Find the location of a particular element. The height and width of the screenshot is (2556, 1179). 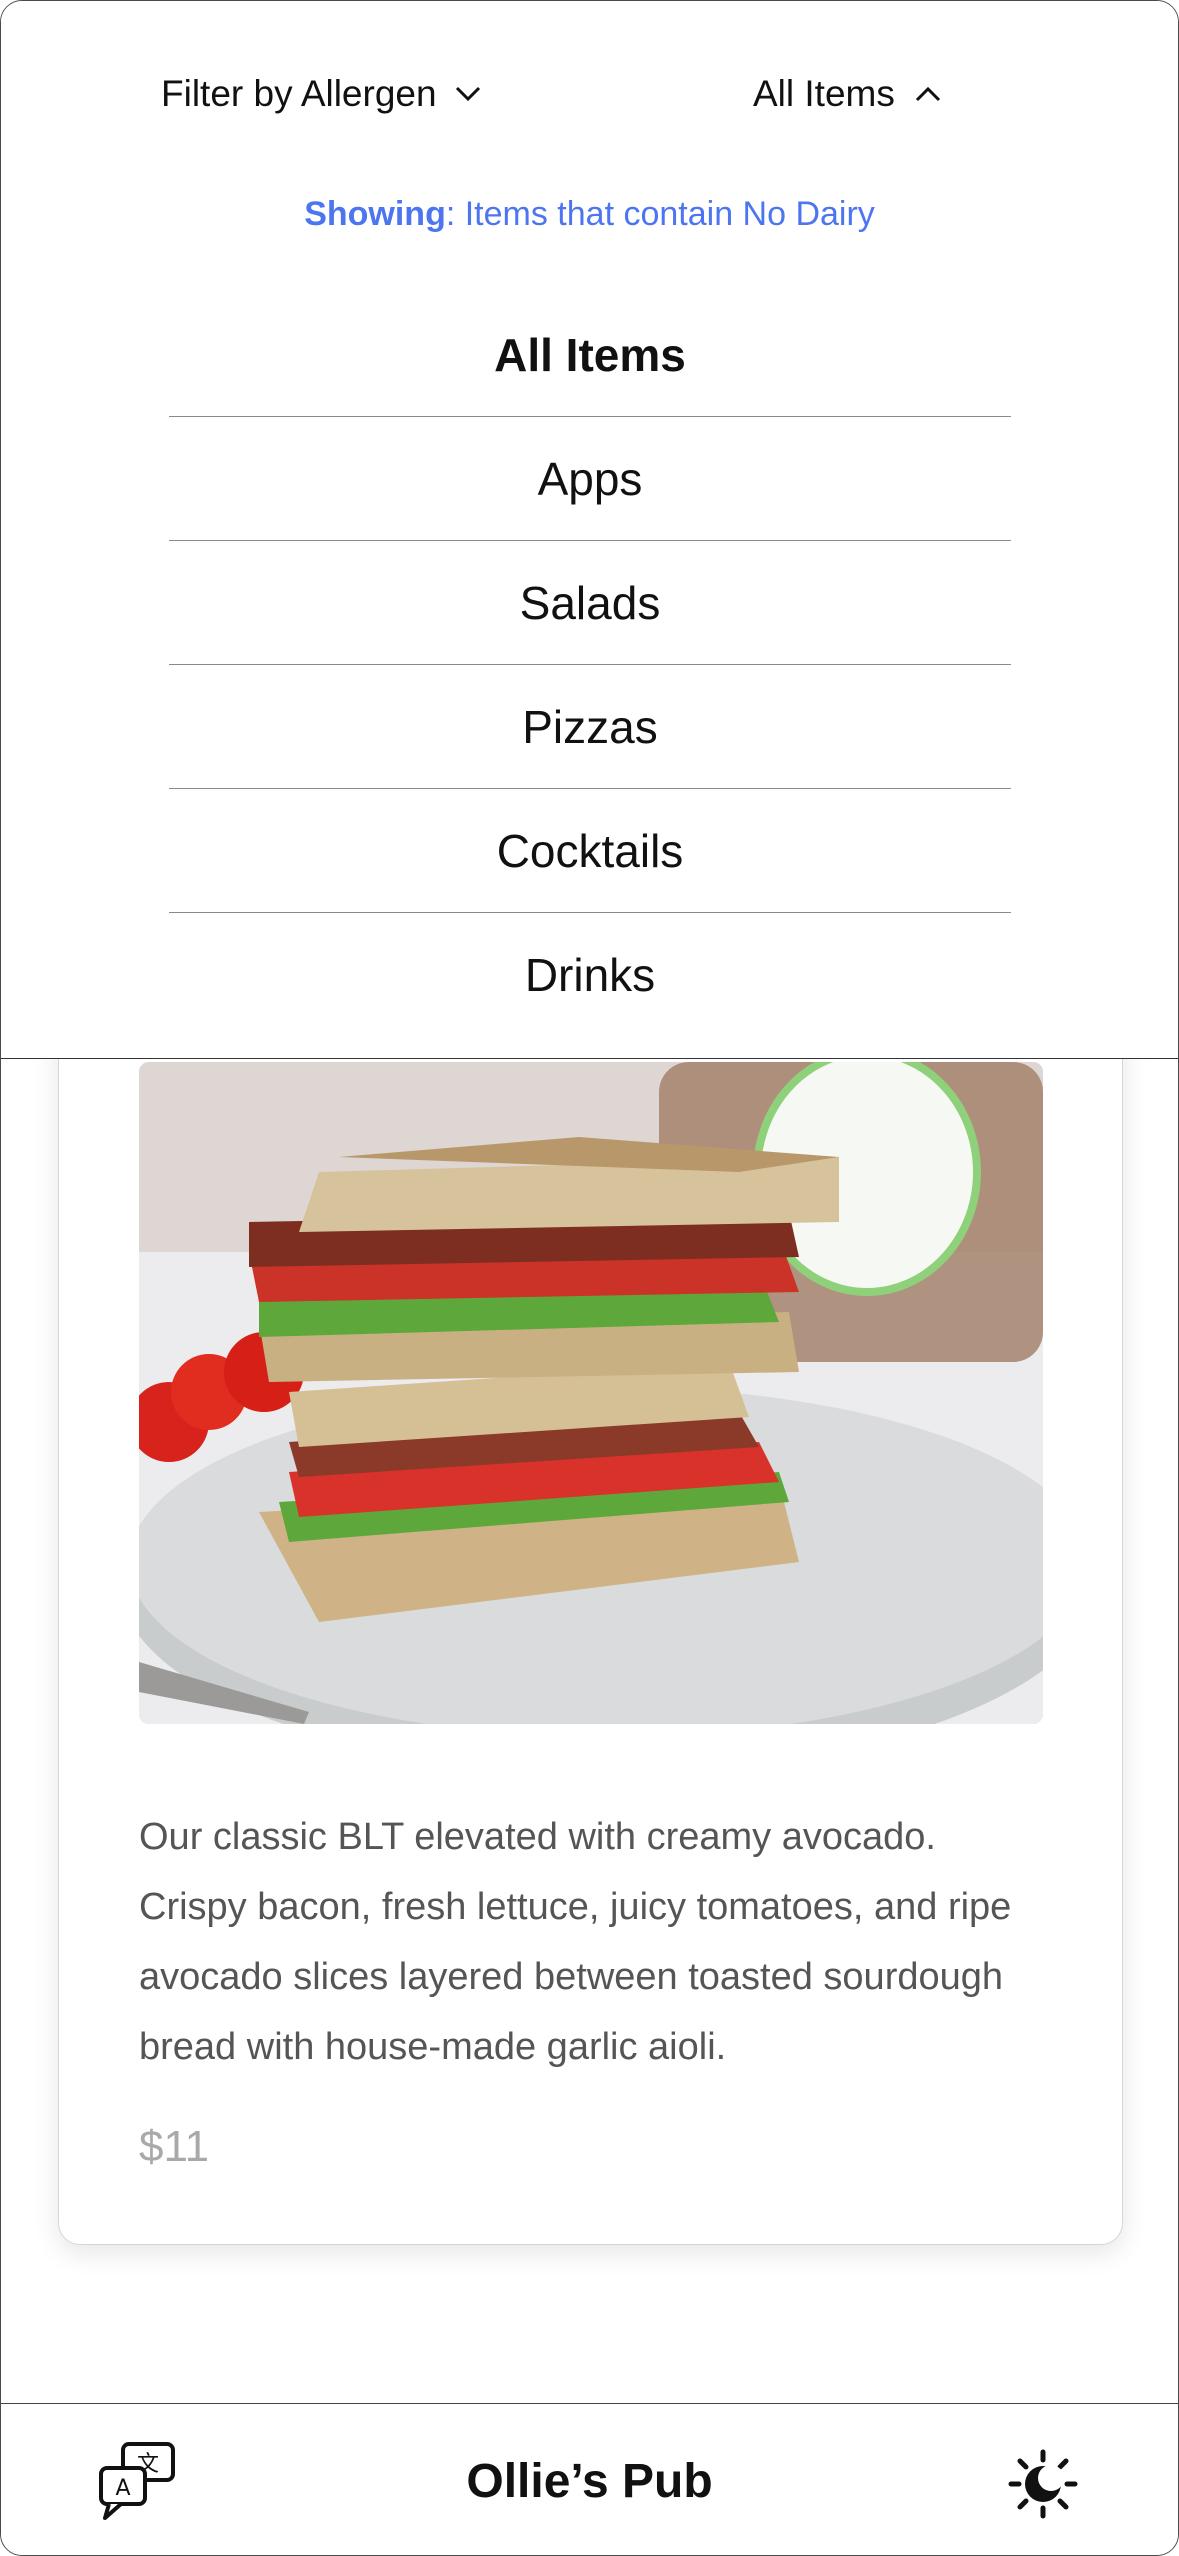

menu-item-drinks: Drinks is located at coordinates (590, 974).